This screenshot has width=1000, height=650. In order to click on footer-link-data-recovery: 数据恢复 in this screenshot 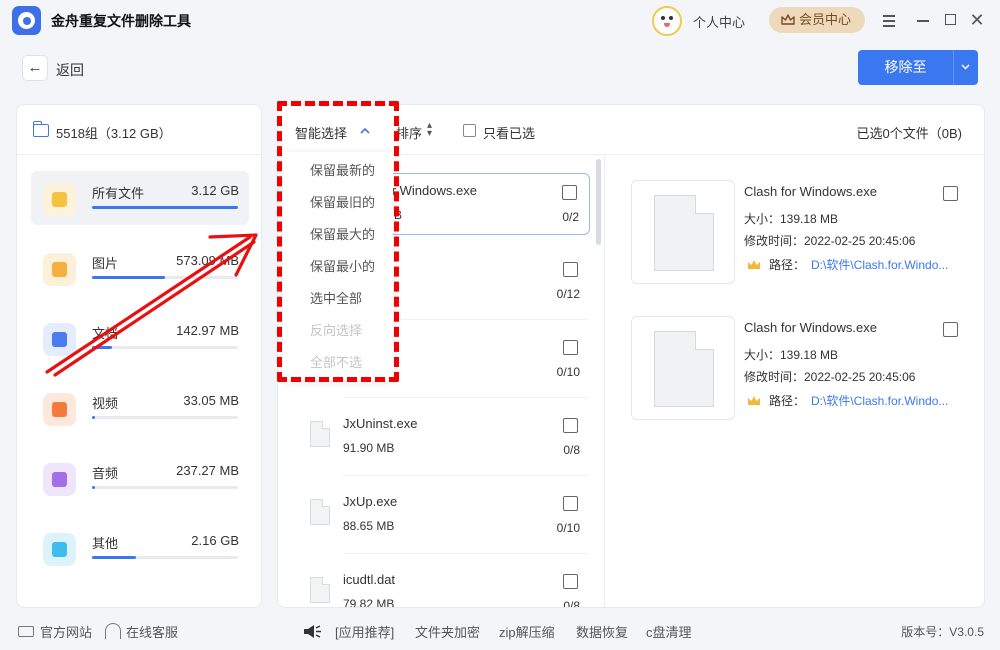, I will do `click(602, 631)`.